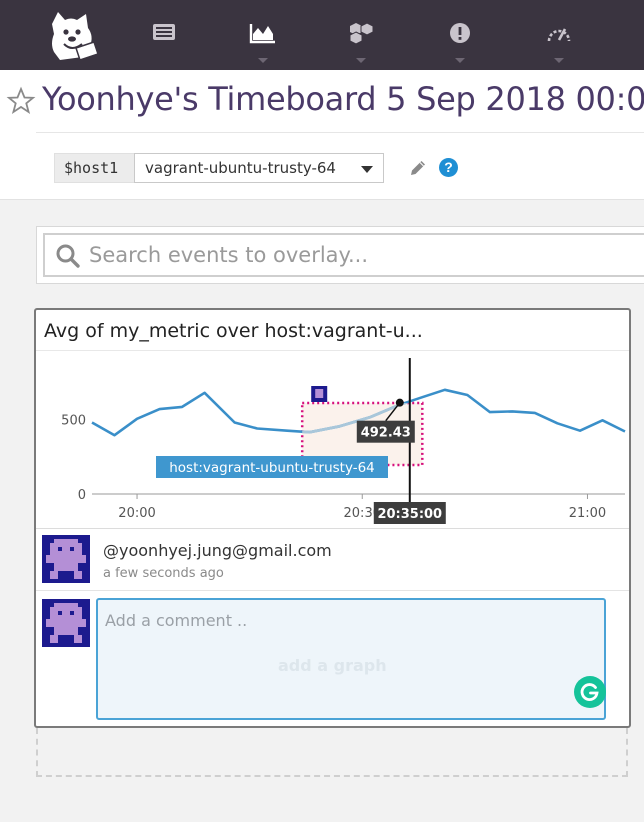 The image size is (644, 822). I want to click on nav-apm, so click(559, 44).